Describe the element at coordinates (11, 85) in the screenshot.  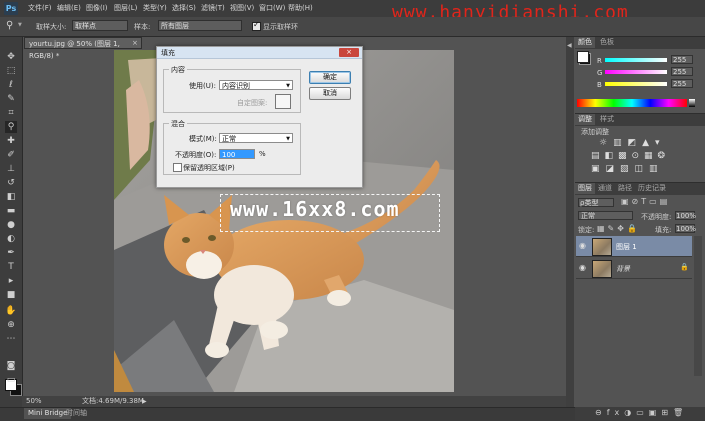
I see `lasso-tool-icon: ℓ` at that location.